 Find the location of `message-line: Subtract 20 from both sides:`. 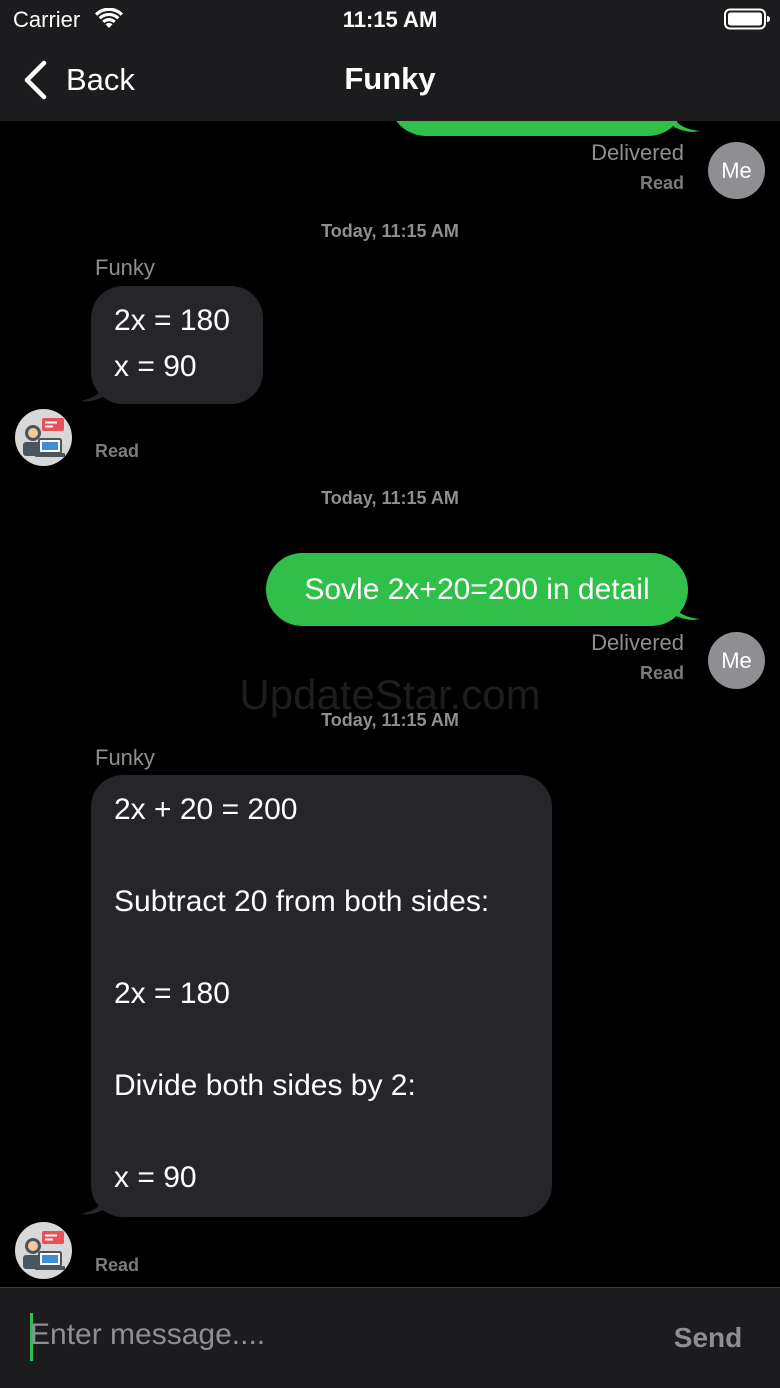

message-line: Subtract 20 from both sides: is located at coordinates (302, 901).